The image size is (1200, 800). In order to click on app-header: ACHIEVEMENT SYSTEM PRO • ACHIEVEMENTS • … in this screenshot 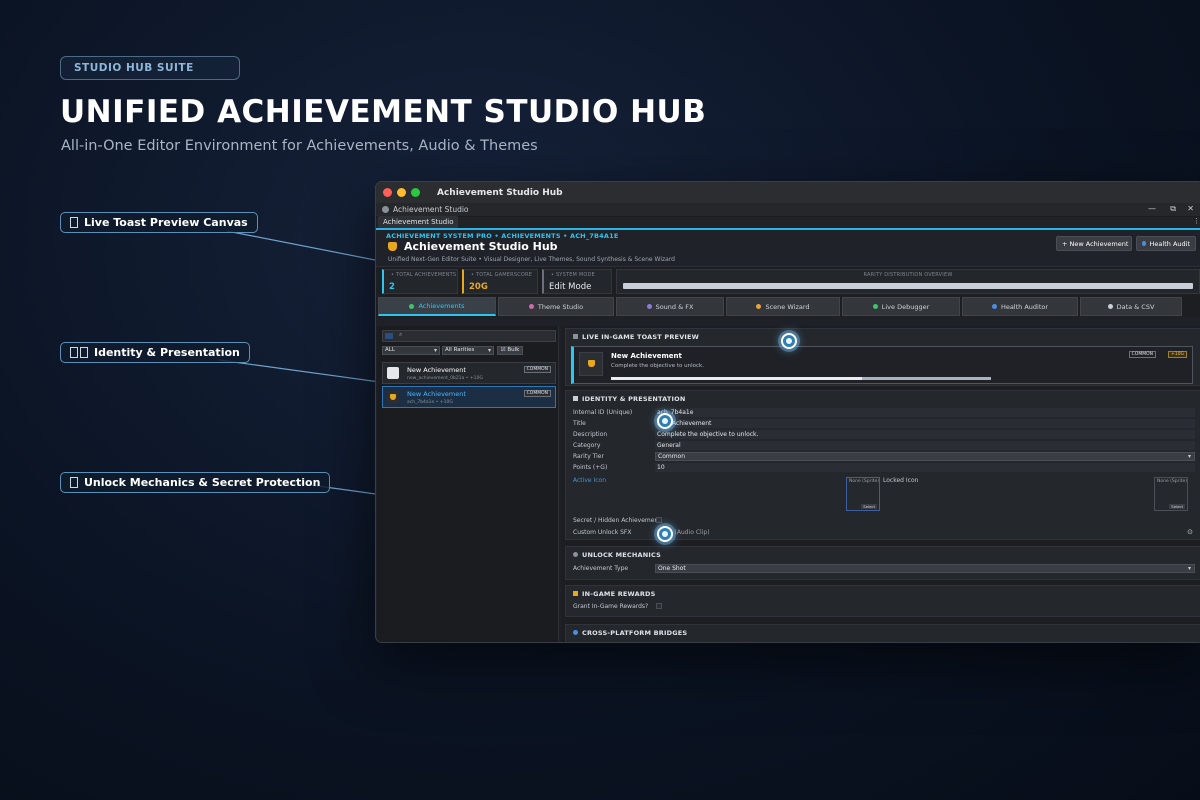, I will do `click(788, 248)`.